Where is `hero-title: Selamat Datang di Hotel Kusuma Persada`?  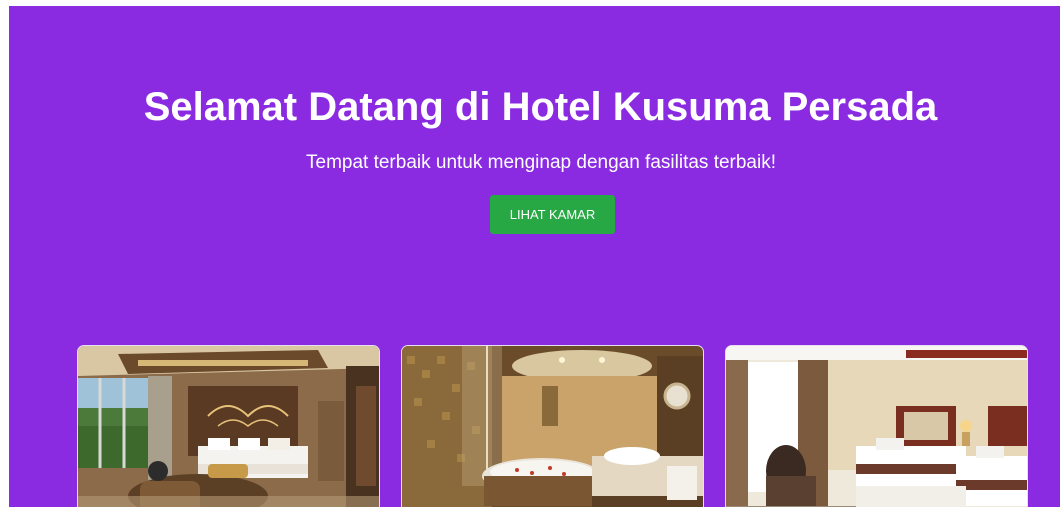
hero-title: Selamat Datang di Hotel Kusuma Persada is located at coordinates (540, 107).